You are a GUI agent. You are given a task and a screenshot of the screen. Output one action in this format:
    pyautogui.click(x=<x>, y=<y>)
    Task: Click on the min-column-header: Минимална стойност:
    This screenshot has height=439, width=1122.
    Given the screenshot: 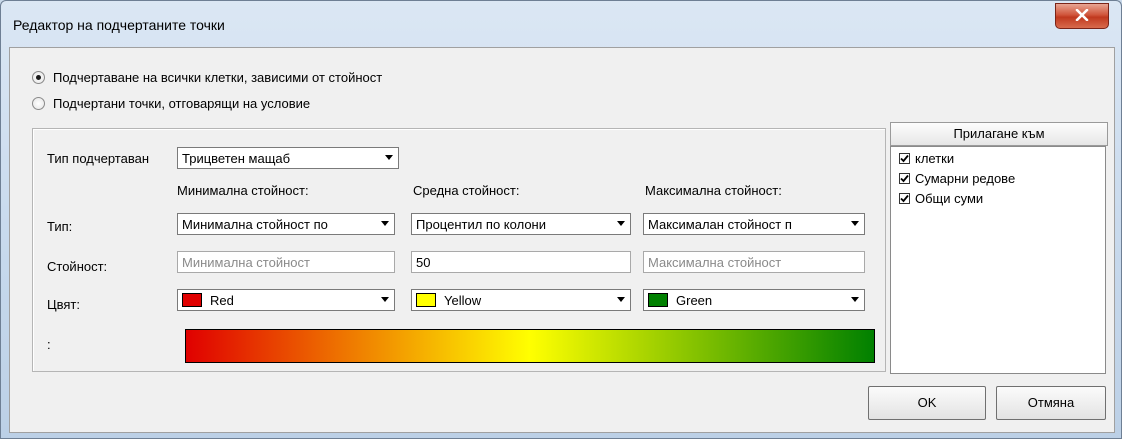 What is the action you would take?
    pyautogui.click(x=243, y=190)
    